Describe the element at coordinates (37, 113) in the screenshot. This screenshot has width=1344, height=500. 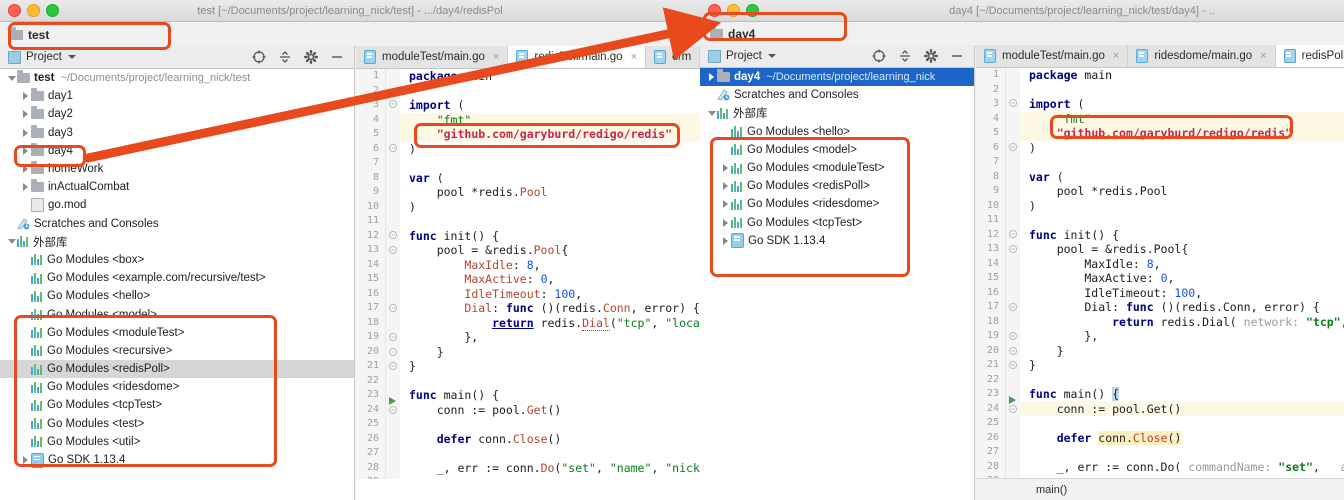
I see `folder-icon` at that location.